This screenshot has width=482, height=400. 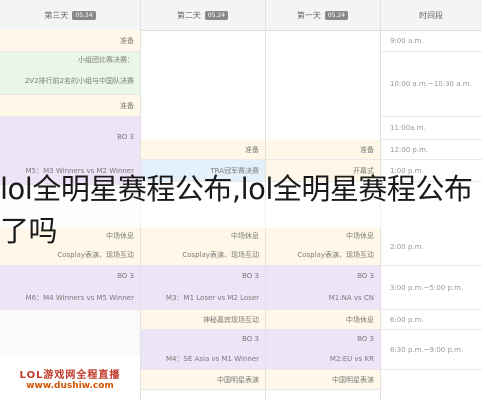 I want to click on time-row: 3:00 p.m.~5:00 p.m., so click(x=431, y=288).